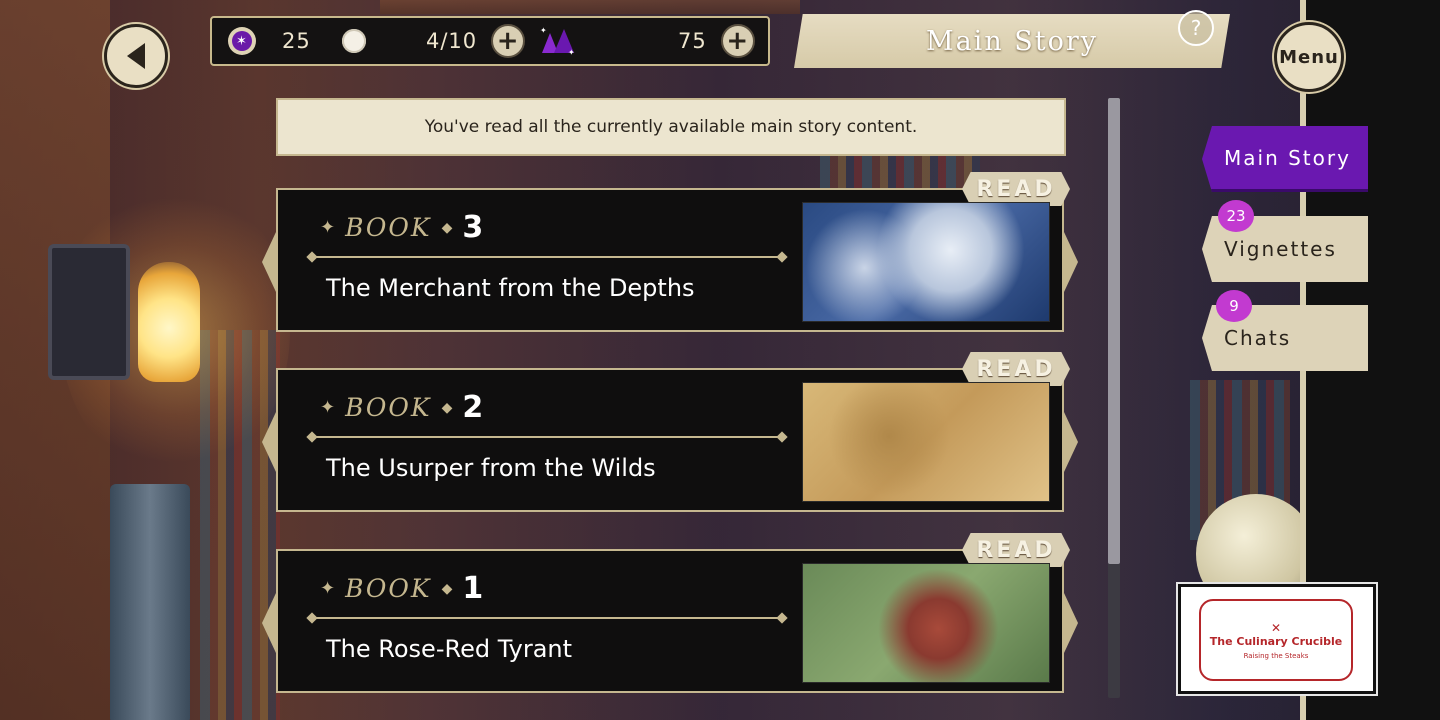 The height and width of the screenshot is (720, 1440). What do you see at coordinates (473, 588) in the screenshot?
I see `book-number: 1` at bounding box center [473, 588].